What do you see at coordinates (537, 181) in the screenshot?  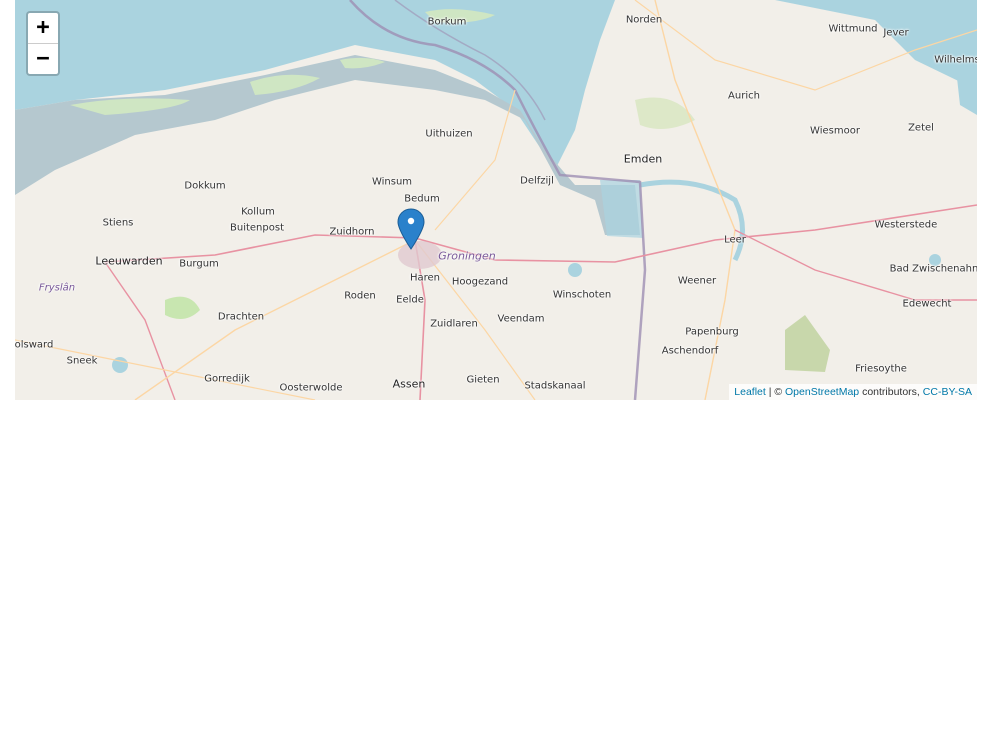 I see `place-label: Delfzijl` at bounding box center [537, 181].